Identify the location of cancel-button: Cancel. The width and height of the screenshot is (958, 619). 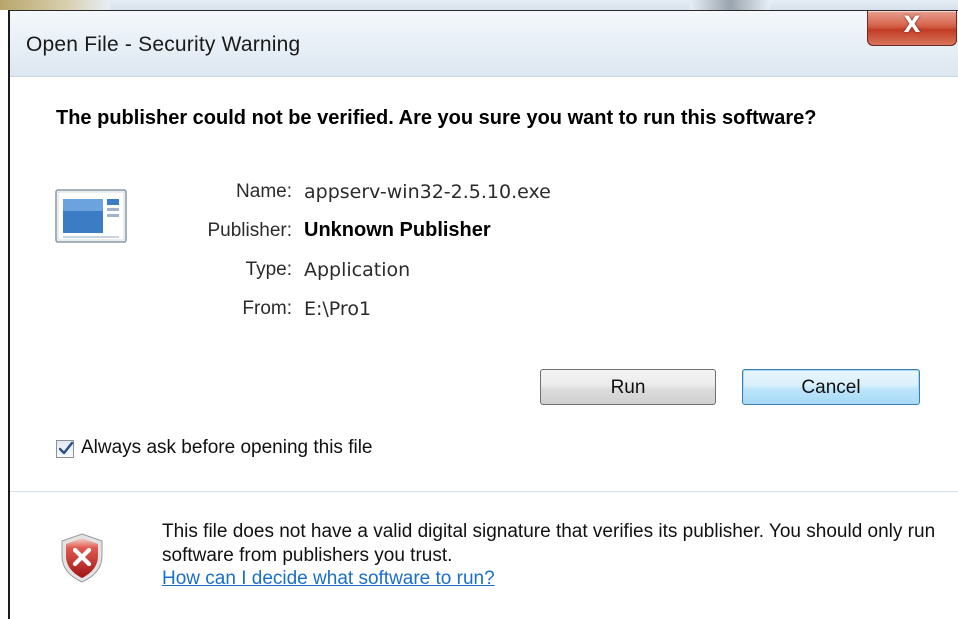
(831, 387).